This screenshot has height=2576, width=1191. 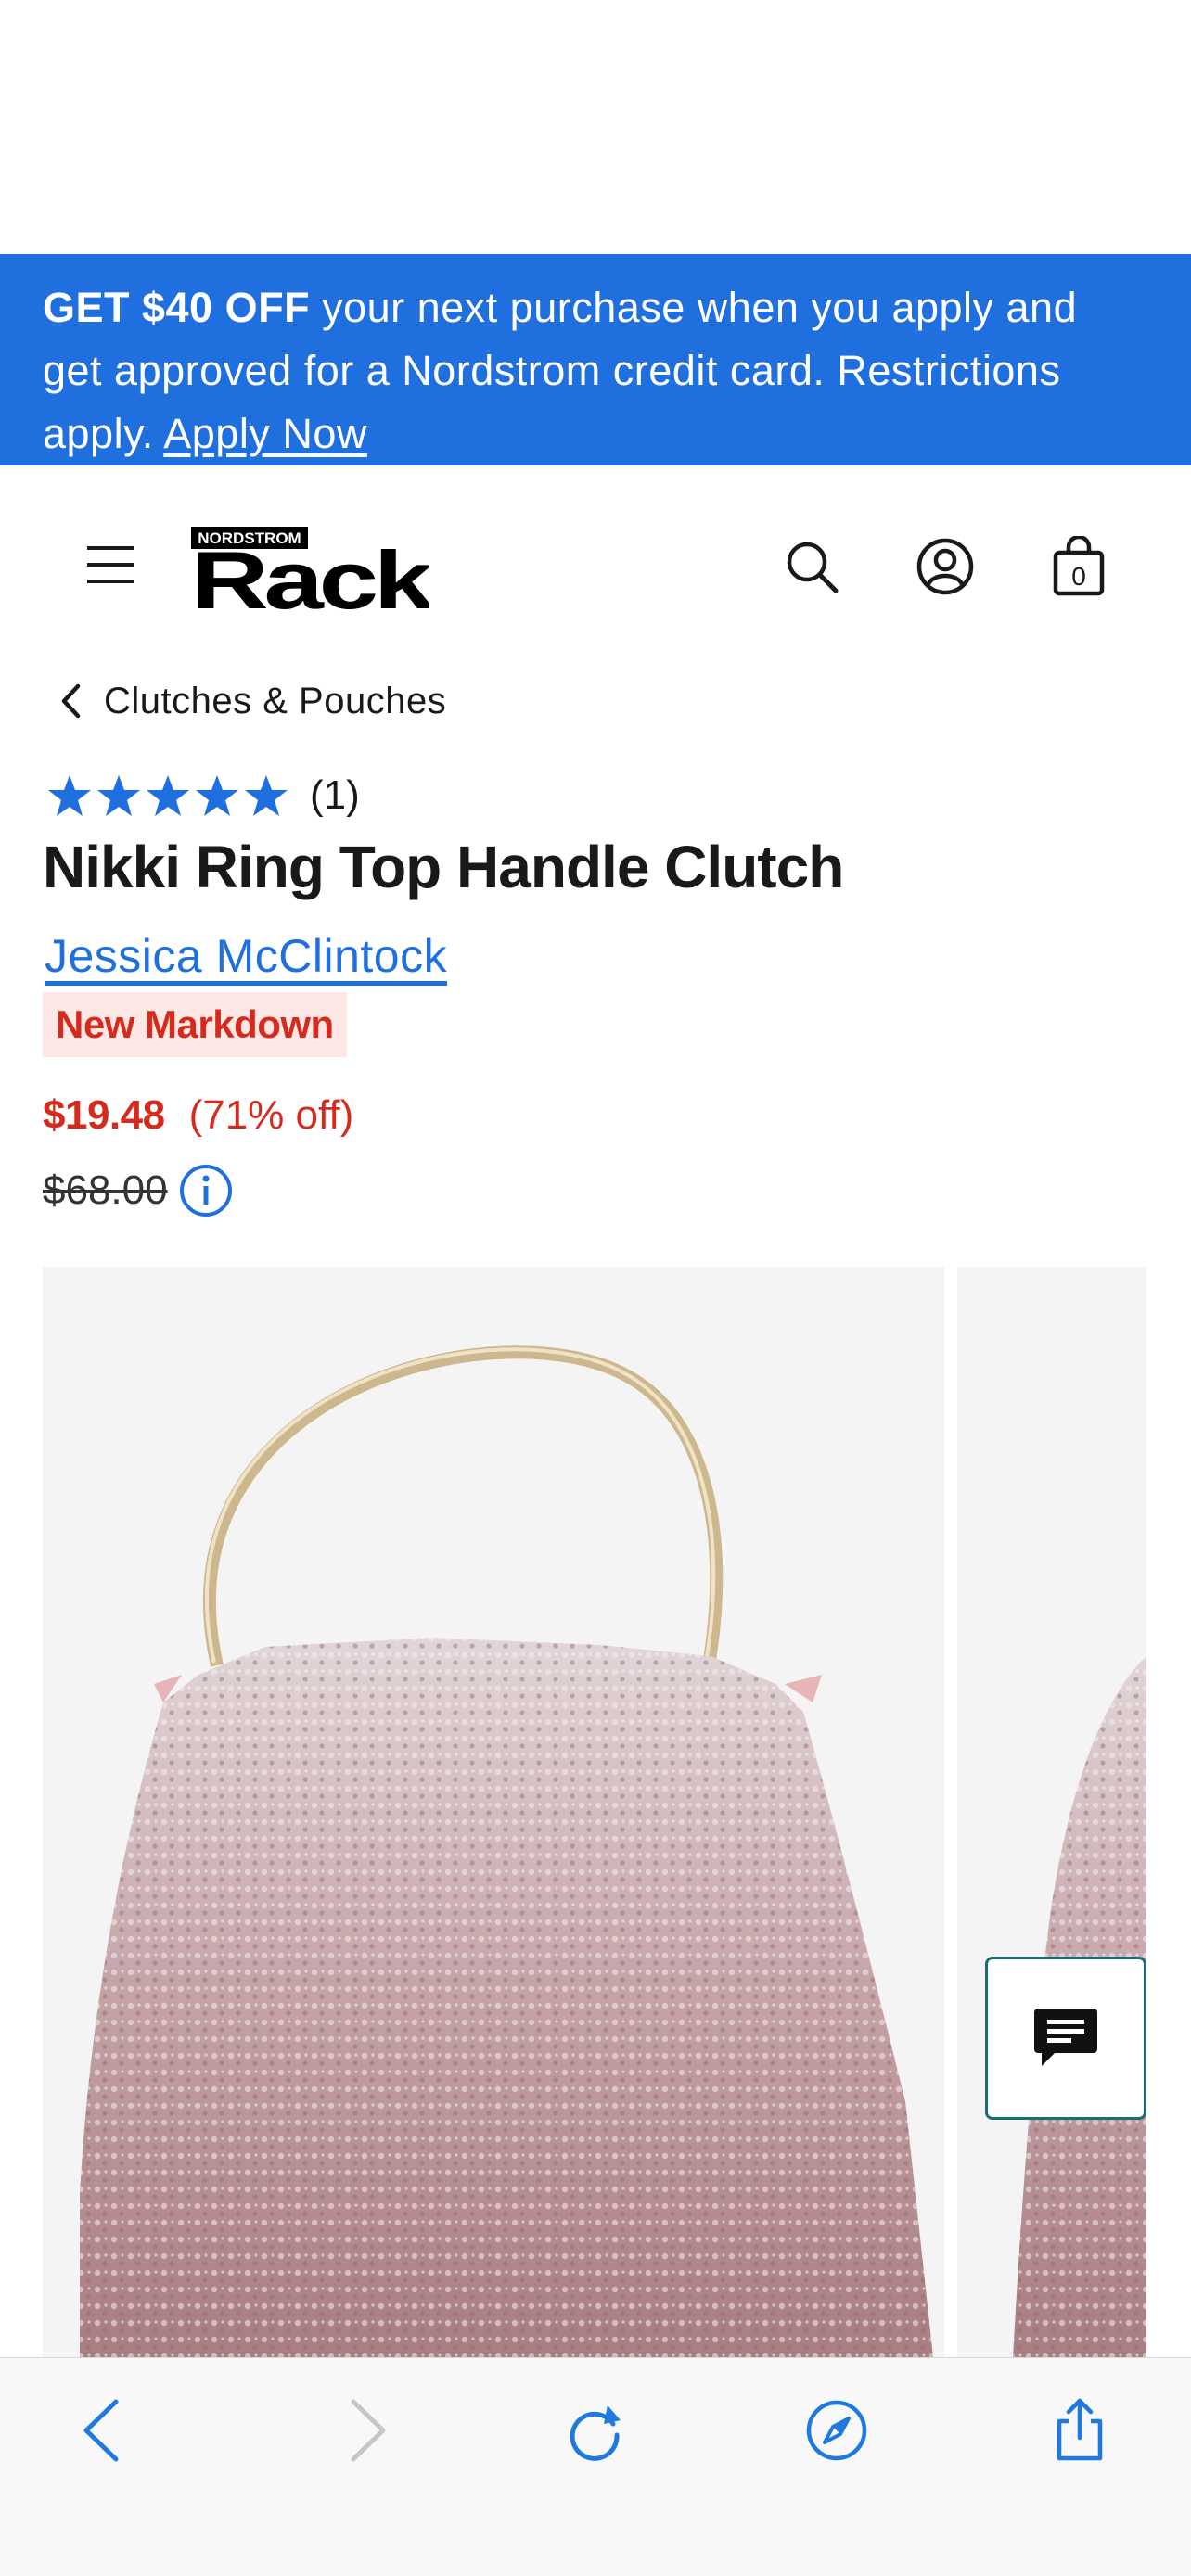 I want to click on forward-button, so click(x=367, y=2431).